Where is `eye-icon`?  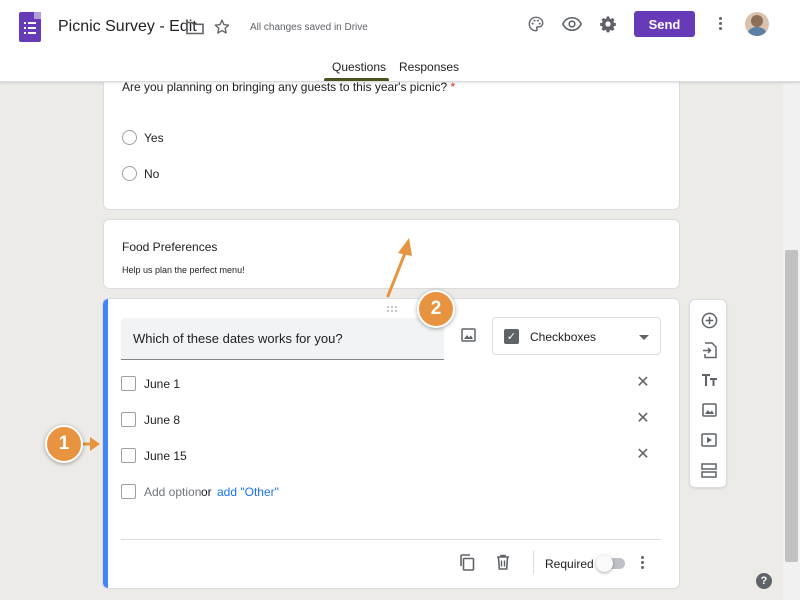 eye-icon is located at coordinates (572, 24).